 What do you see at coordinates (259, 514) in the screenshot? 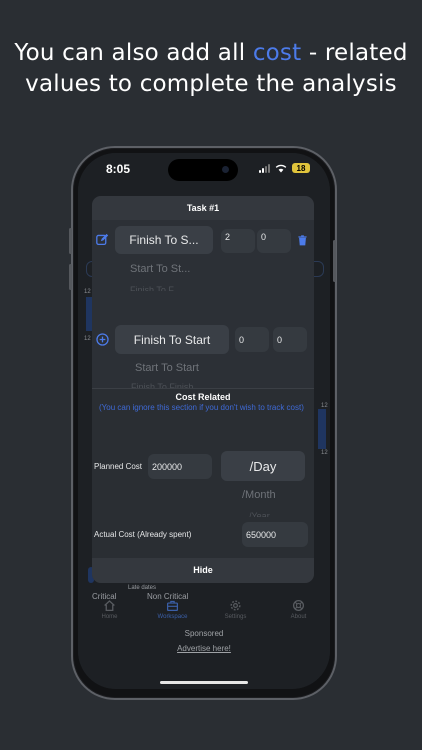
I see `wheel-option: /Year` at bounding box center [259, 514].